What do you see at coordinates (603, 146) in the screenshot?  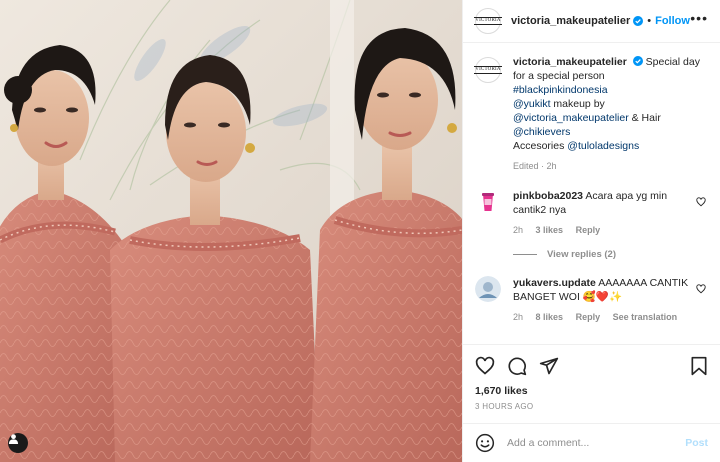 I see `mention-link: @tuloladesigns` at bounding box center [603, 146].